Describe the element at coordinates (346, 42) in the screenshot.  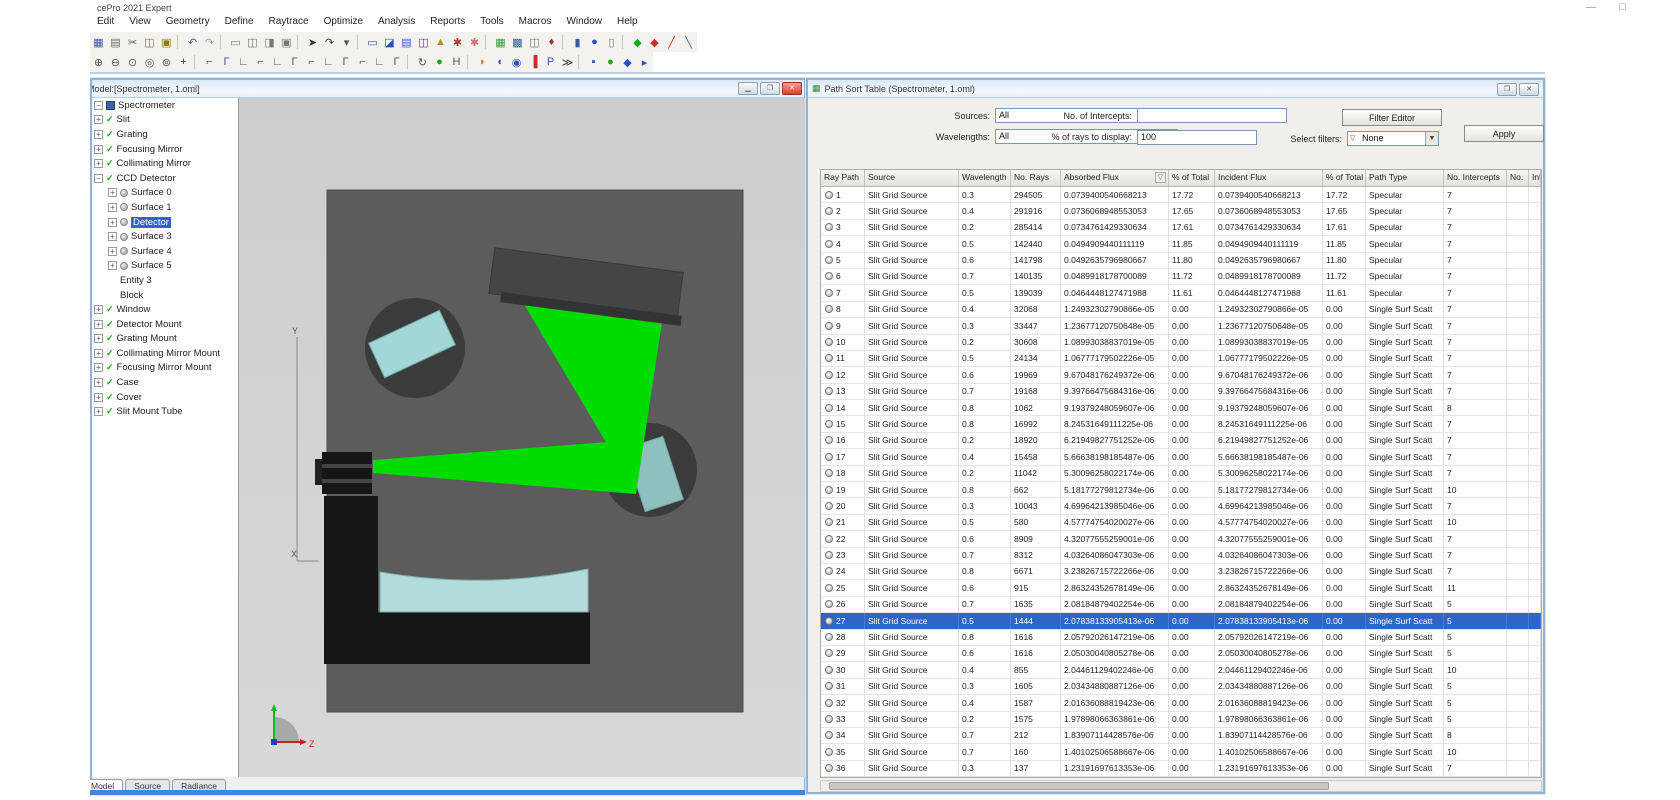
I see `measure-icon: ▾` at that location.